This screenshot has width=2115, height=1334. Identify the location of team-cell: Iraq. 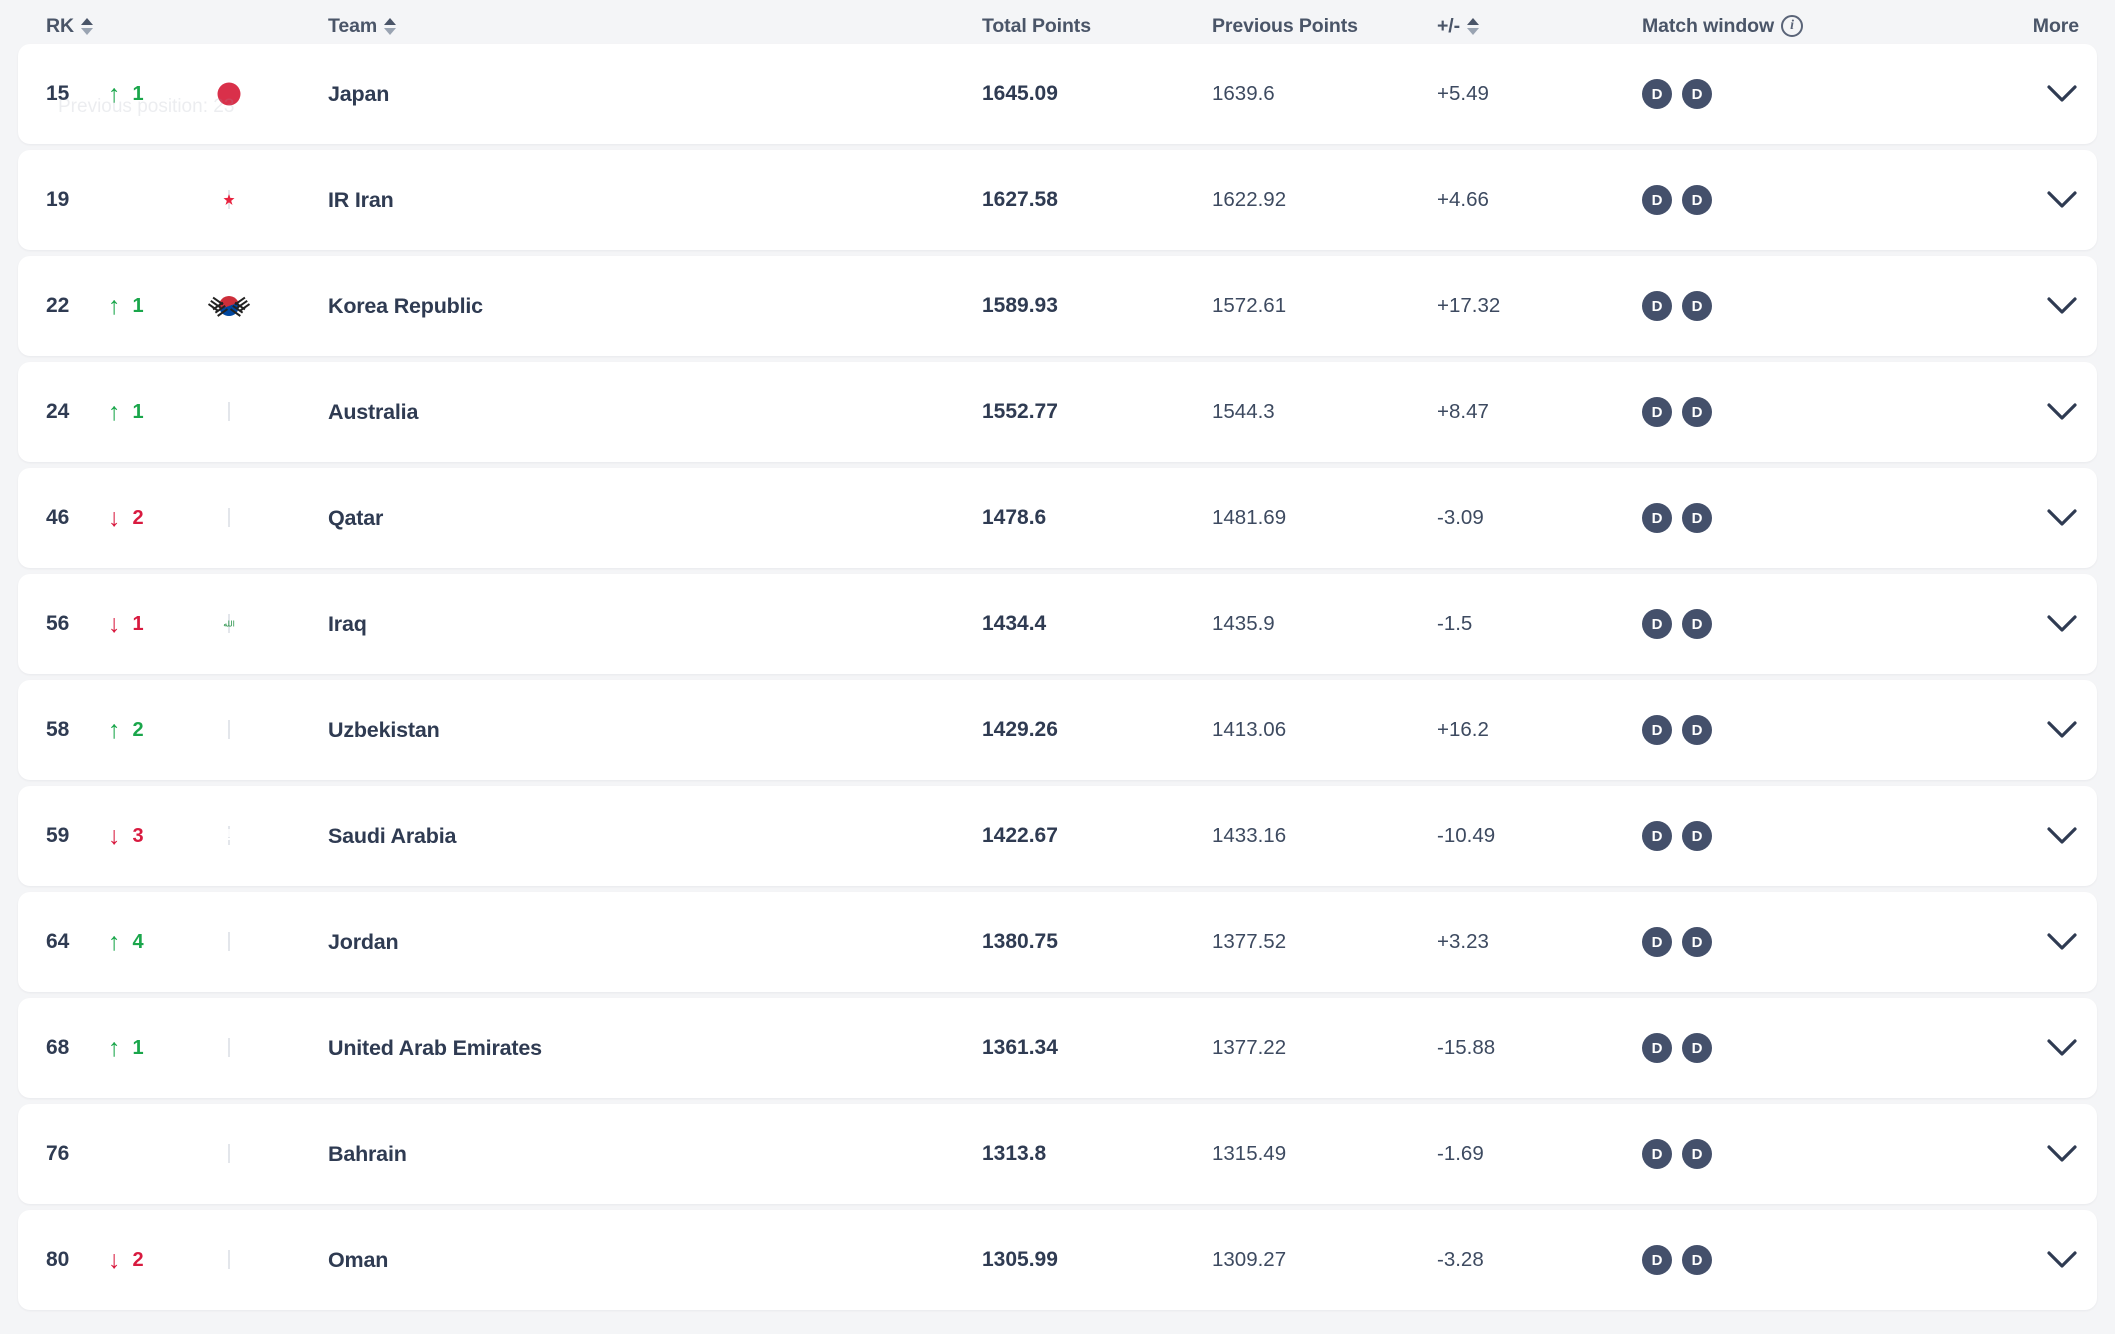
(655, 624).